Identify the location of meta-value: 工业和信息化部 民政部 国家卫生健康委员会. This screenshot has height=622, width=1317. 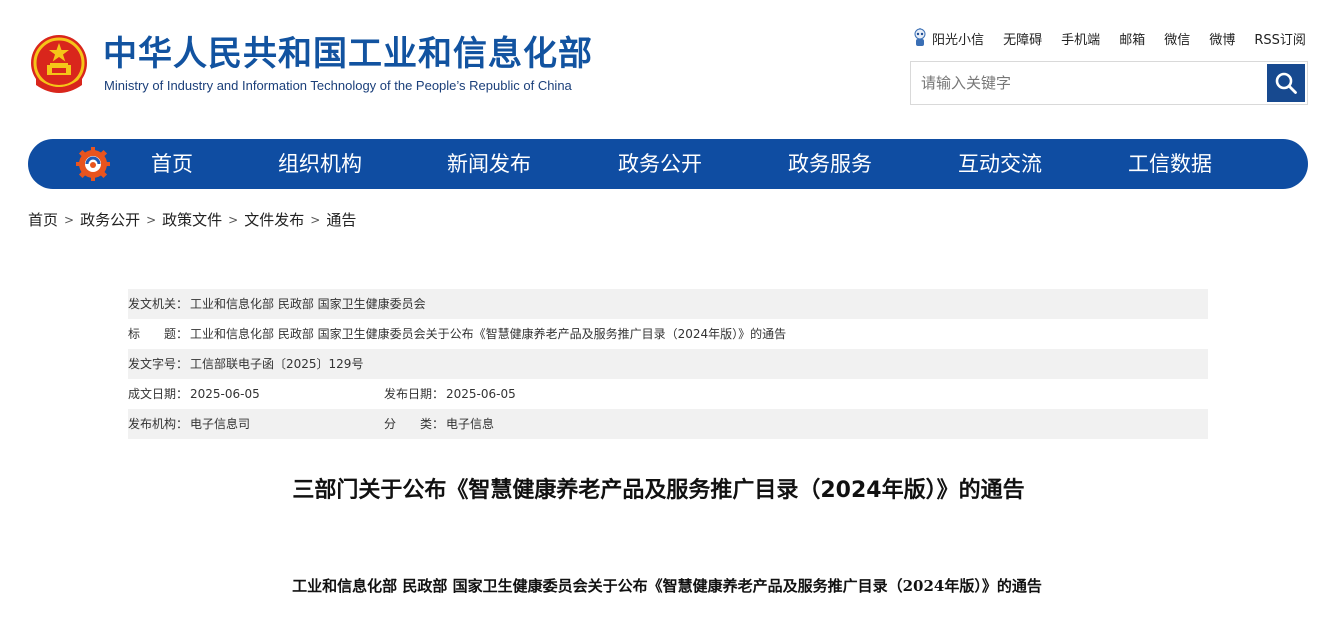
(308, 304).